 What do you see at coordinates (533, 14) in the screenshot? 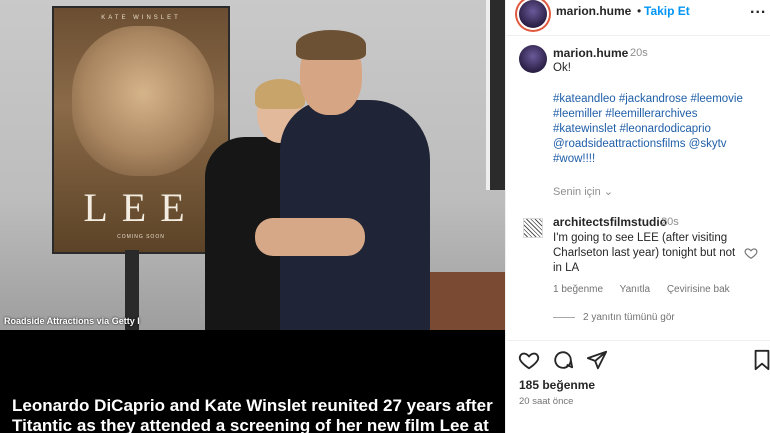
I see `avatar` at bounding box center [533, 14].